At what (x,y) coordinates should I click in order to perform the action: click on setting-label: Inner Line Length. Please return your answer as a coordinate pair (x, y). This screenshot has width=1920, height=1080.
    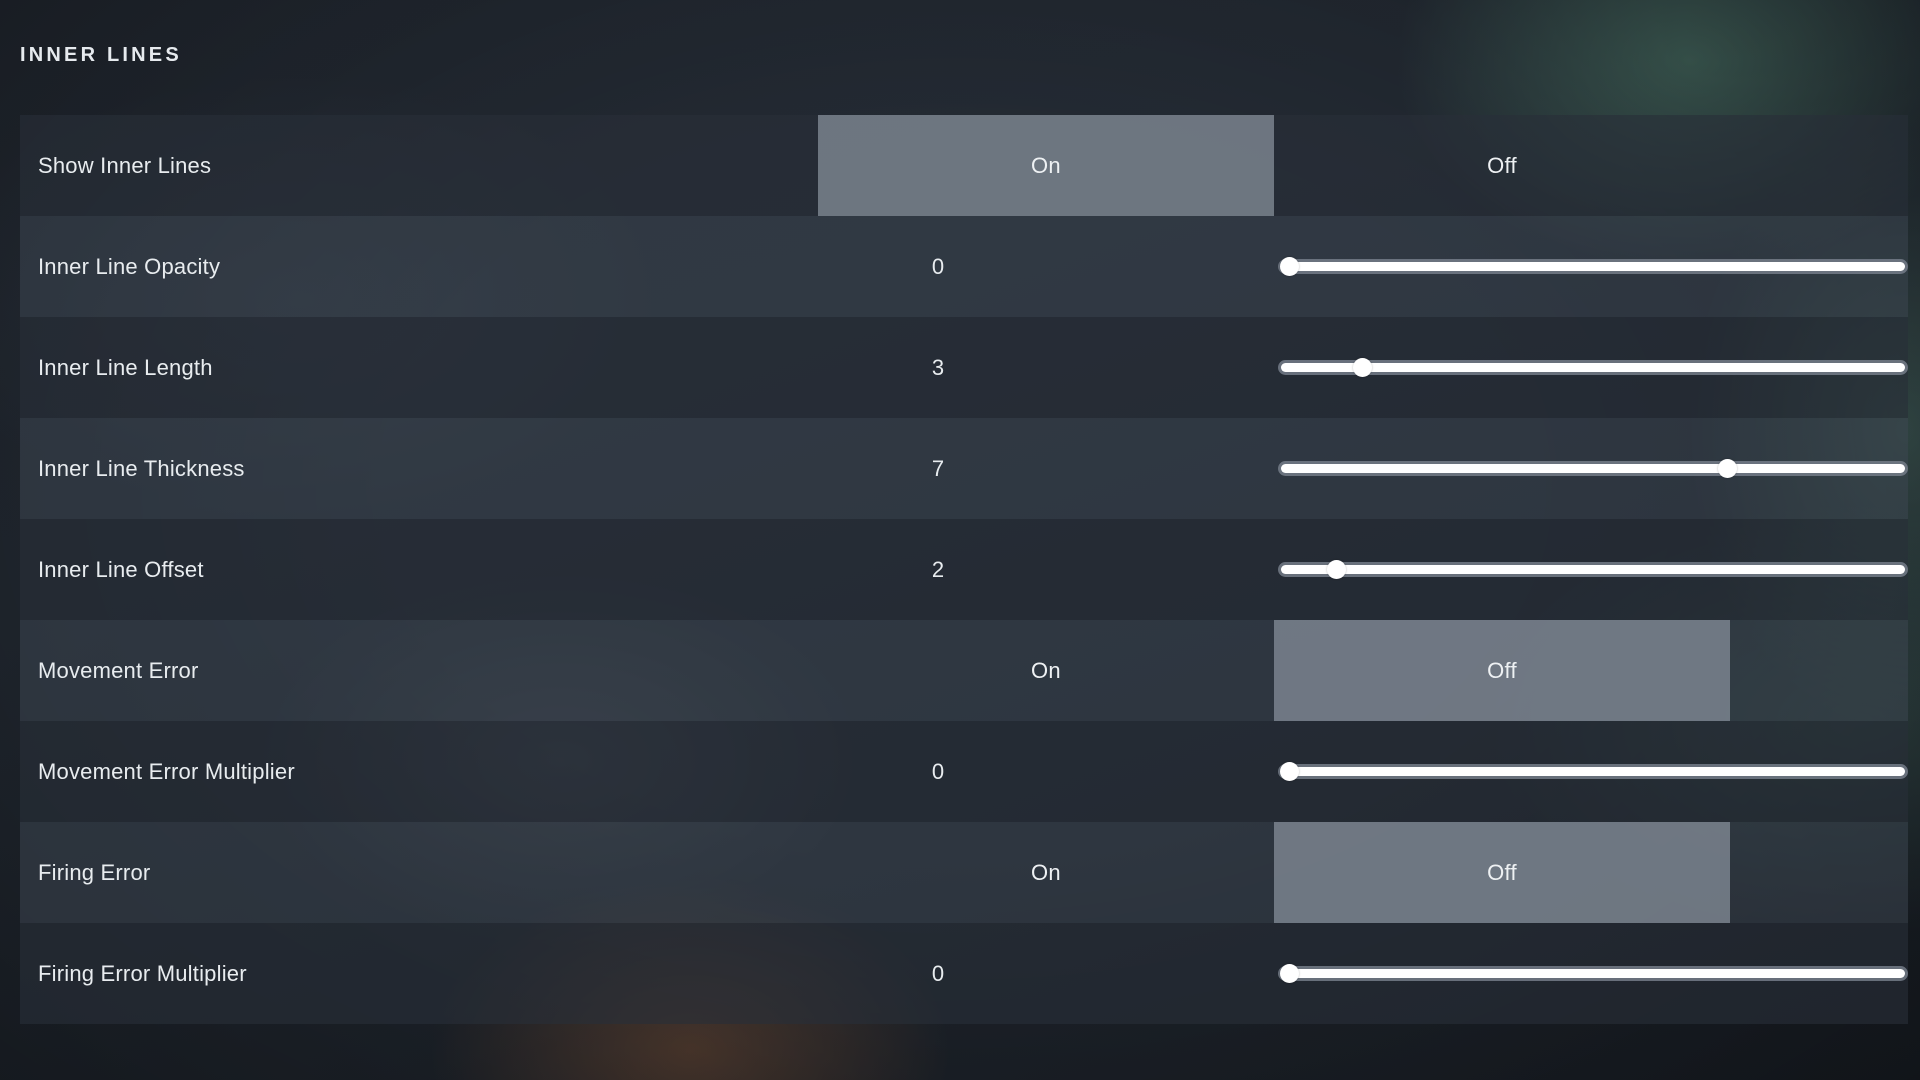
    Looking at the image, I should click on (125, 367).